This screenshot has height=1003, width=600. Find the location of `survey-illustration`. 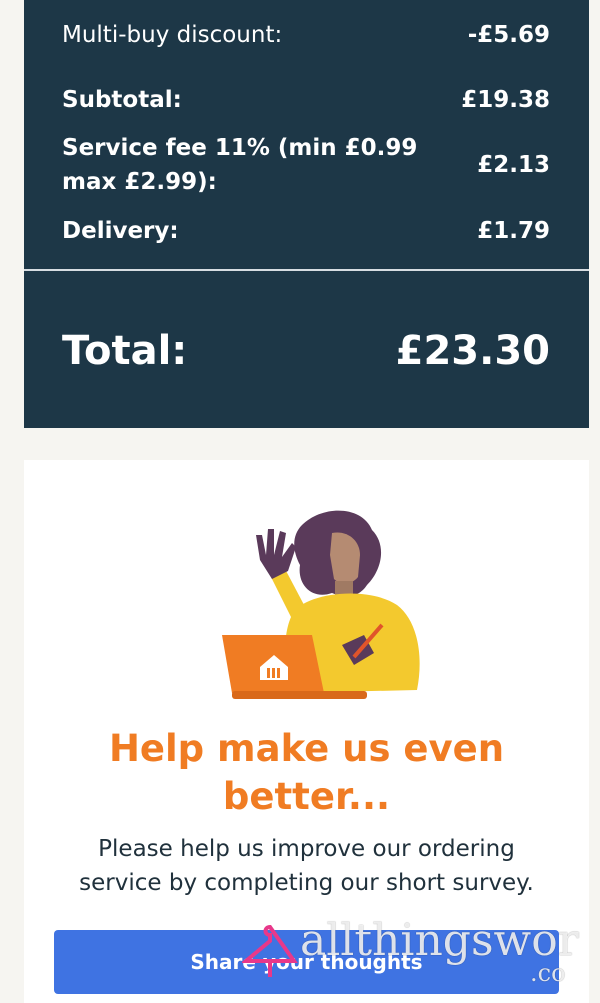

survey-illustration is located at coordinates (321, 604).